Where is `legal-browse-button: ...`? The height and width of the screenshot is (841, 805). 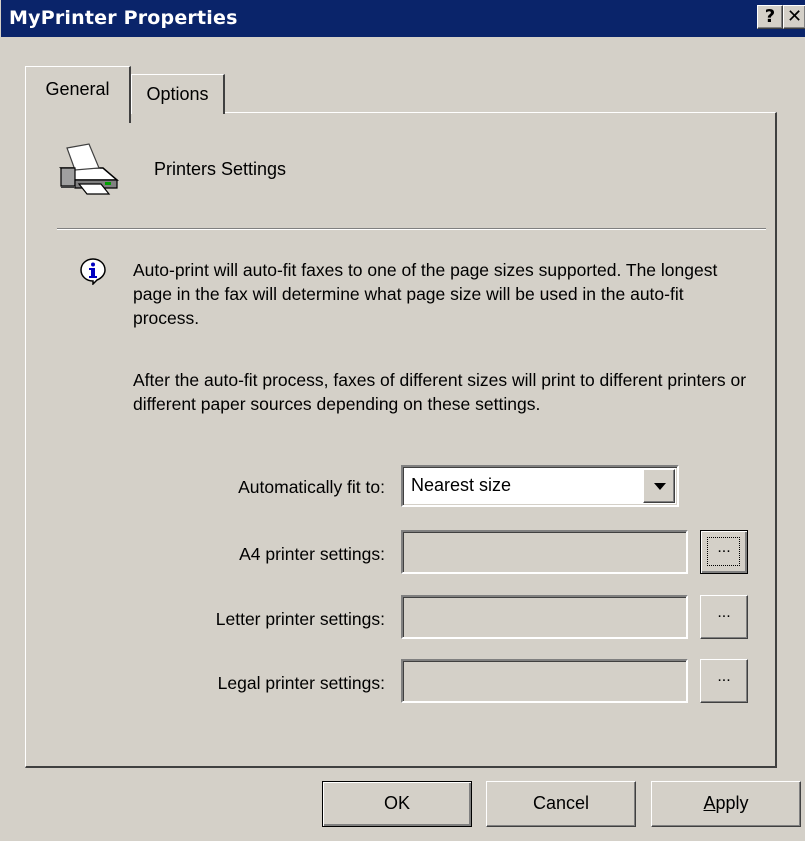 legal-browse-button: ... is located at coordinates (724, 681).